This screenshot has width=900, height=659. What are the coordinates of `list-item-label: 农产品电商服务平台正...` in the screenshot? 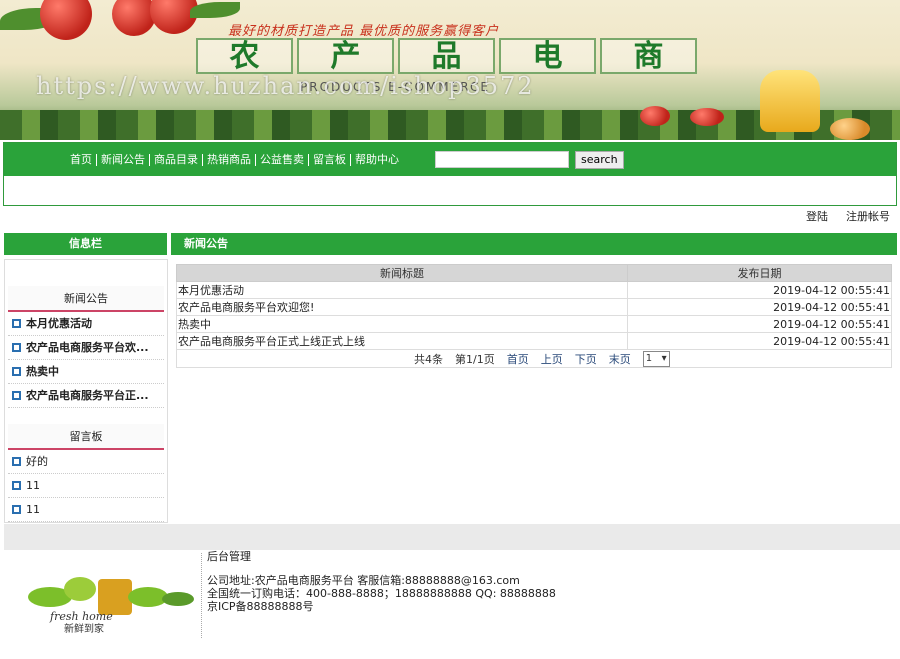 It's located at (87, 395).